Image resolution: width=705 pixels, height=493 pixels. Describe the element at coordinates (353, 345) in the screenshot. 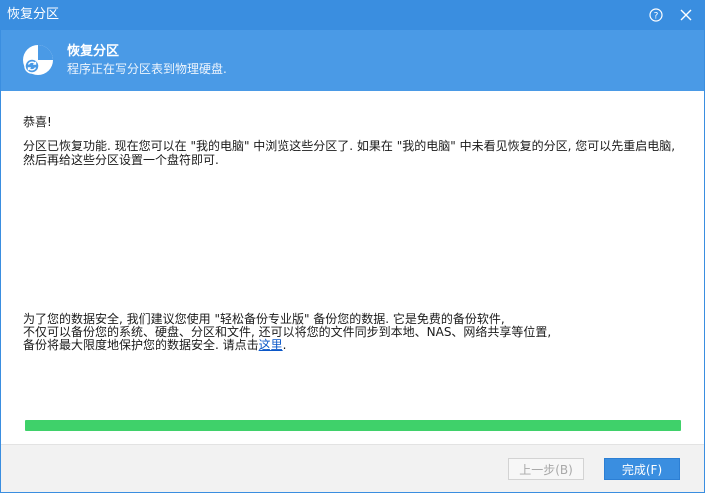

I see `backup-suggestion-line-3: 备份将最大限度地保护您的数据安全. 请点击这里.` at that location.